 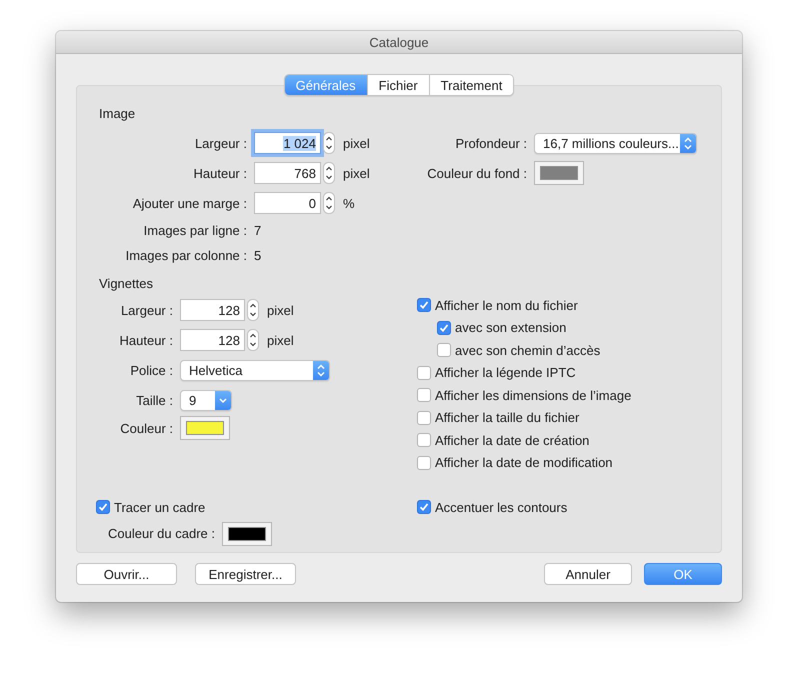 I want to click on checkbox-option: avec son extension, so click(x=524, y=327).